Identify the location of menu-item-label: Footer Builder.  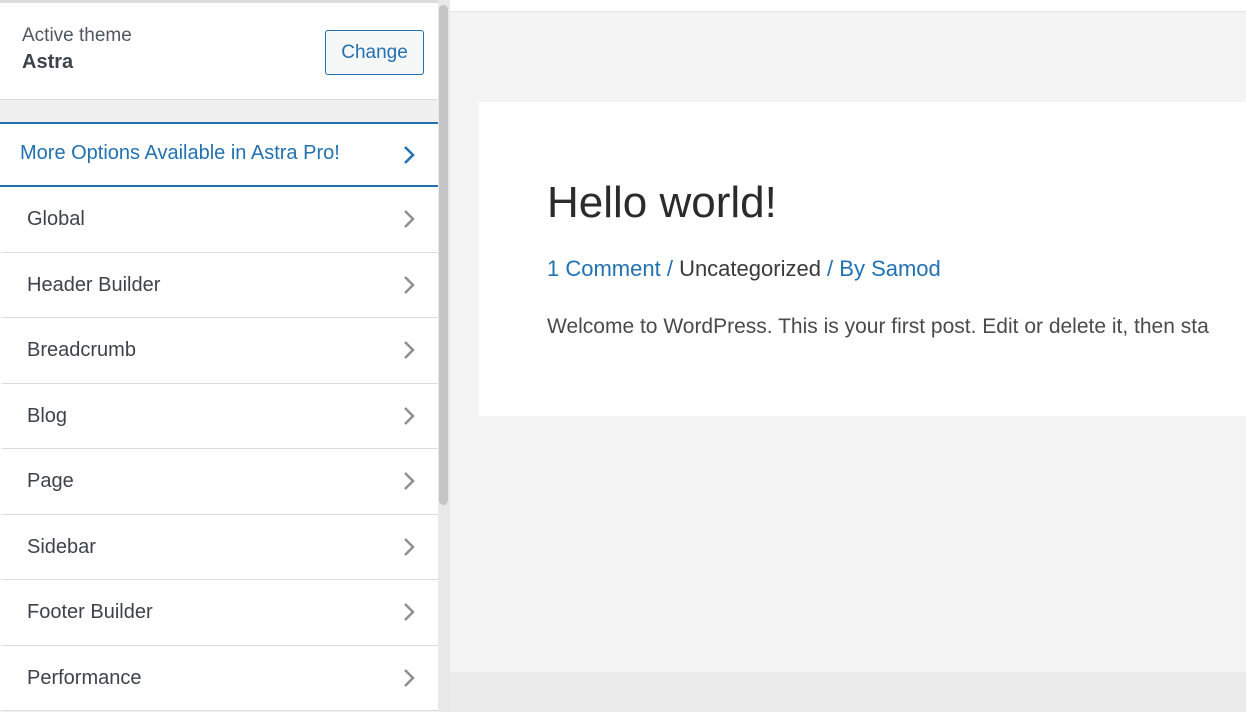
(90, 612).